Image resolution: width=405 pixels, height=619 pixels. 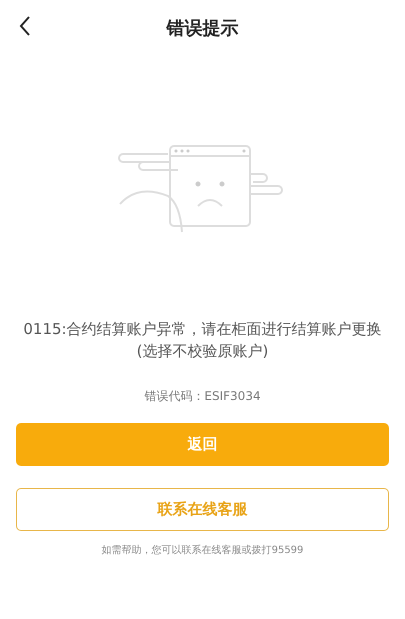 I want to click on error-code: 错误代码：ESIF3034, so click(x=202, y=396).